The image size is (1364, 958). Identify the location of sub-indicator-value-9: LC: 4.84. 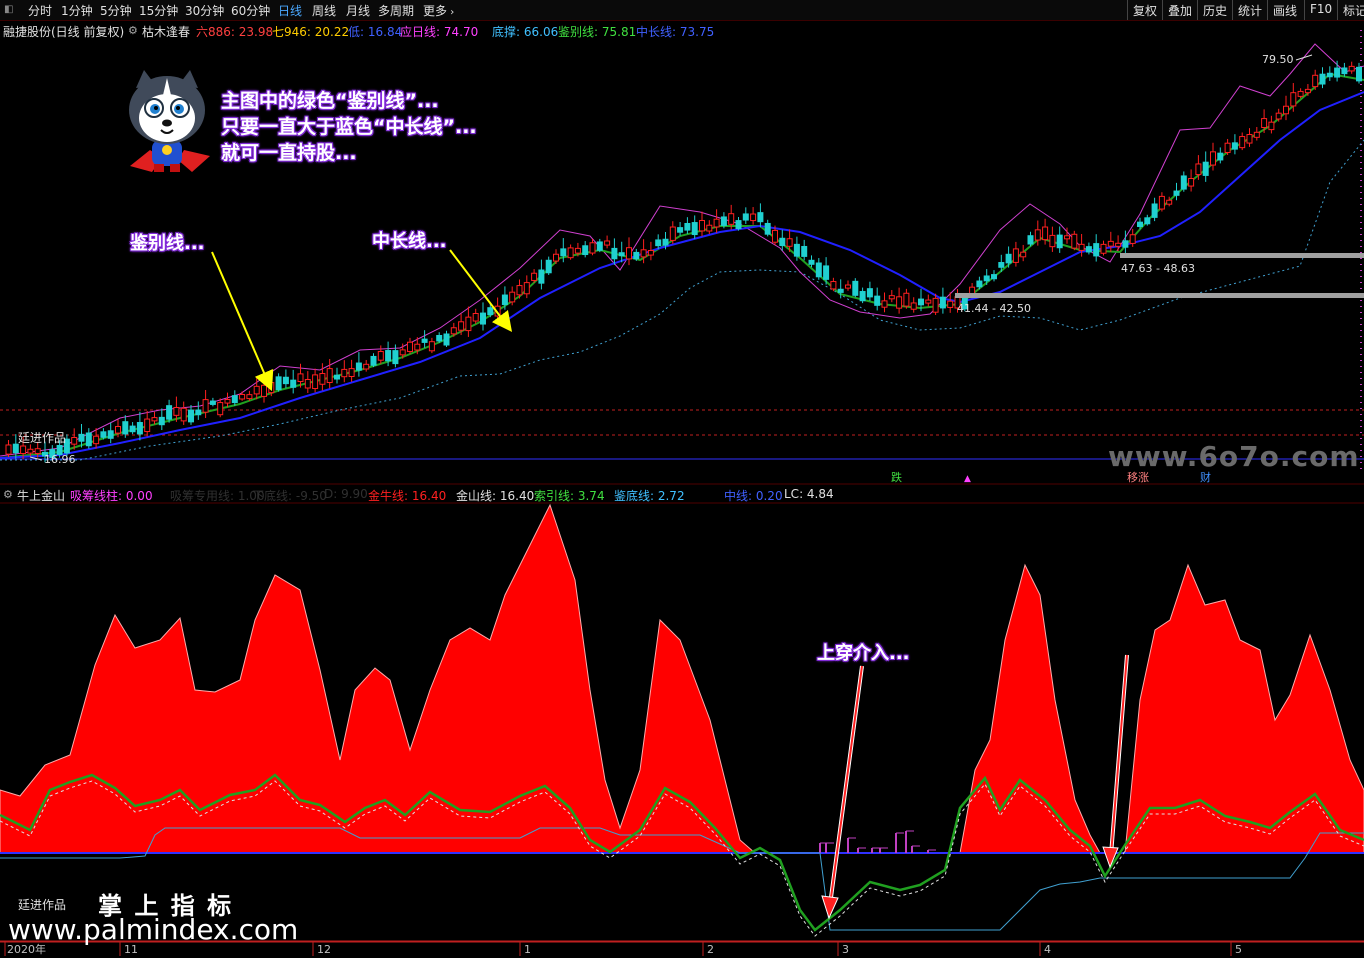
(809, 494).